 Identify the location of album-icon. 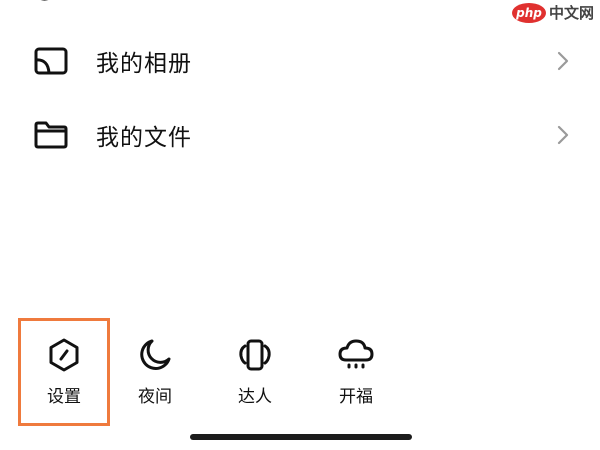
(51, 61).